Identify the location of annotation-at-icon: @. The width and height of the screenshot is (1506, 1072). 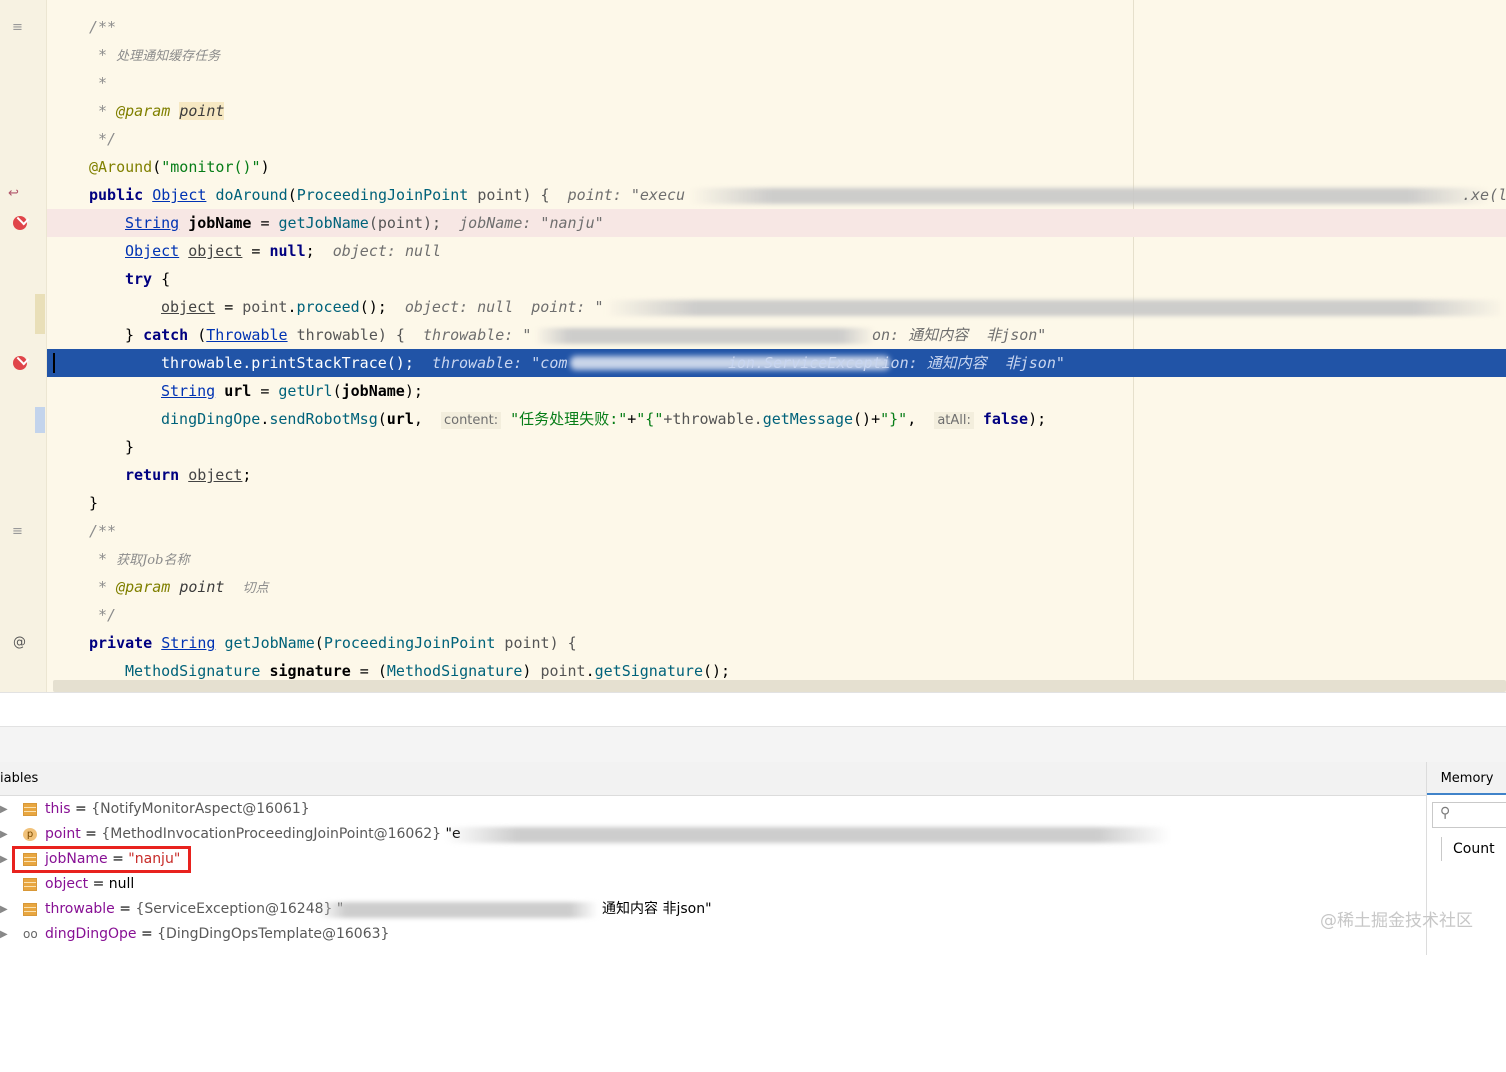
(19, 642).